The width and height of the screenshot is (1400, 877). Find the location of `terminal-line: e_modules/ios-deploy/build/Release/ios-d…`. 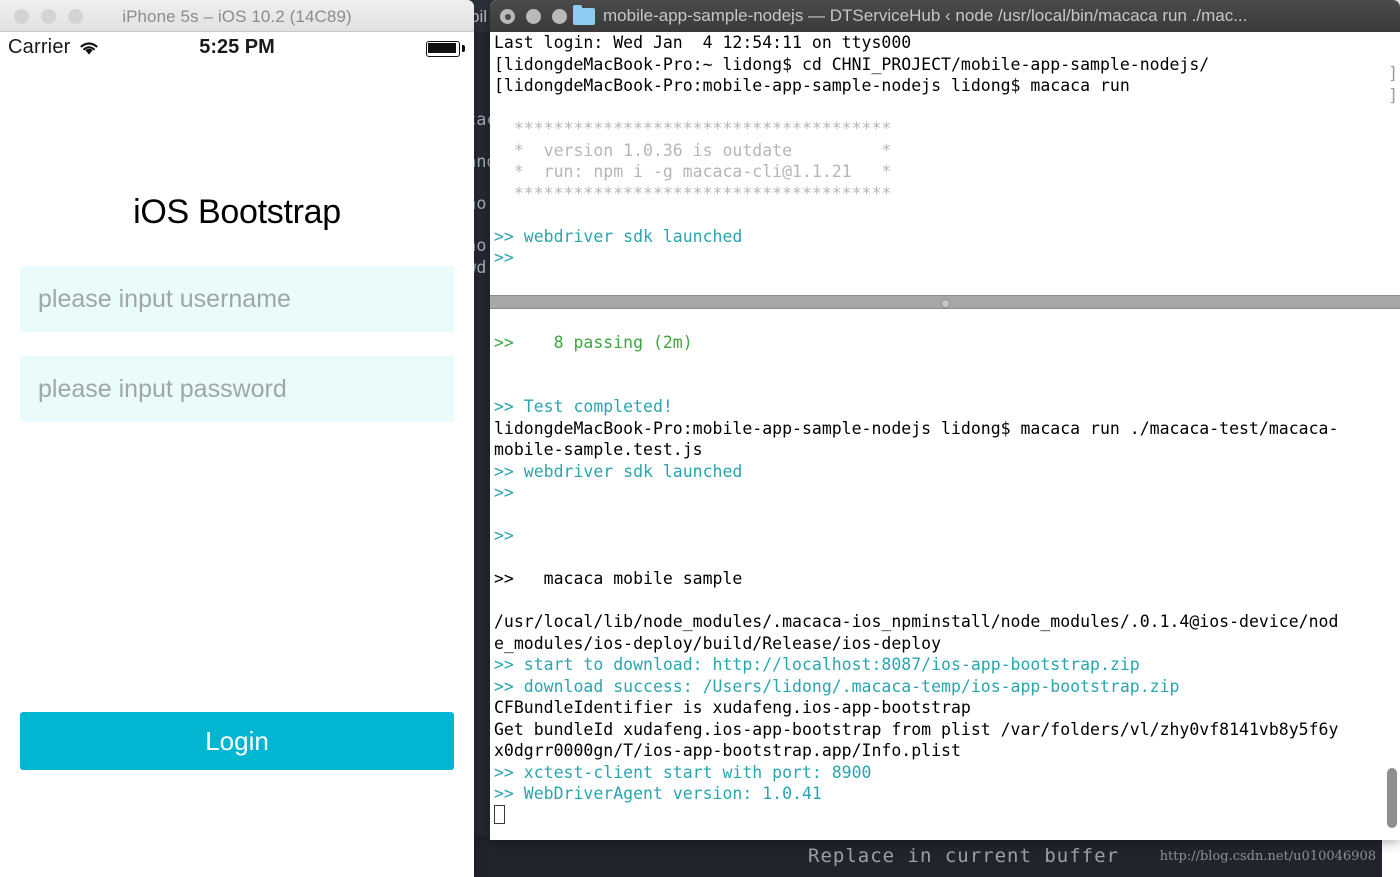

terminal-line: e_modules/ios-deploy/build/Release/ios-d… is located at coordinates (718, 643).